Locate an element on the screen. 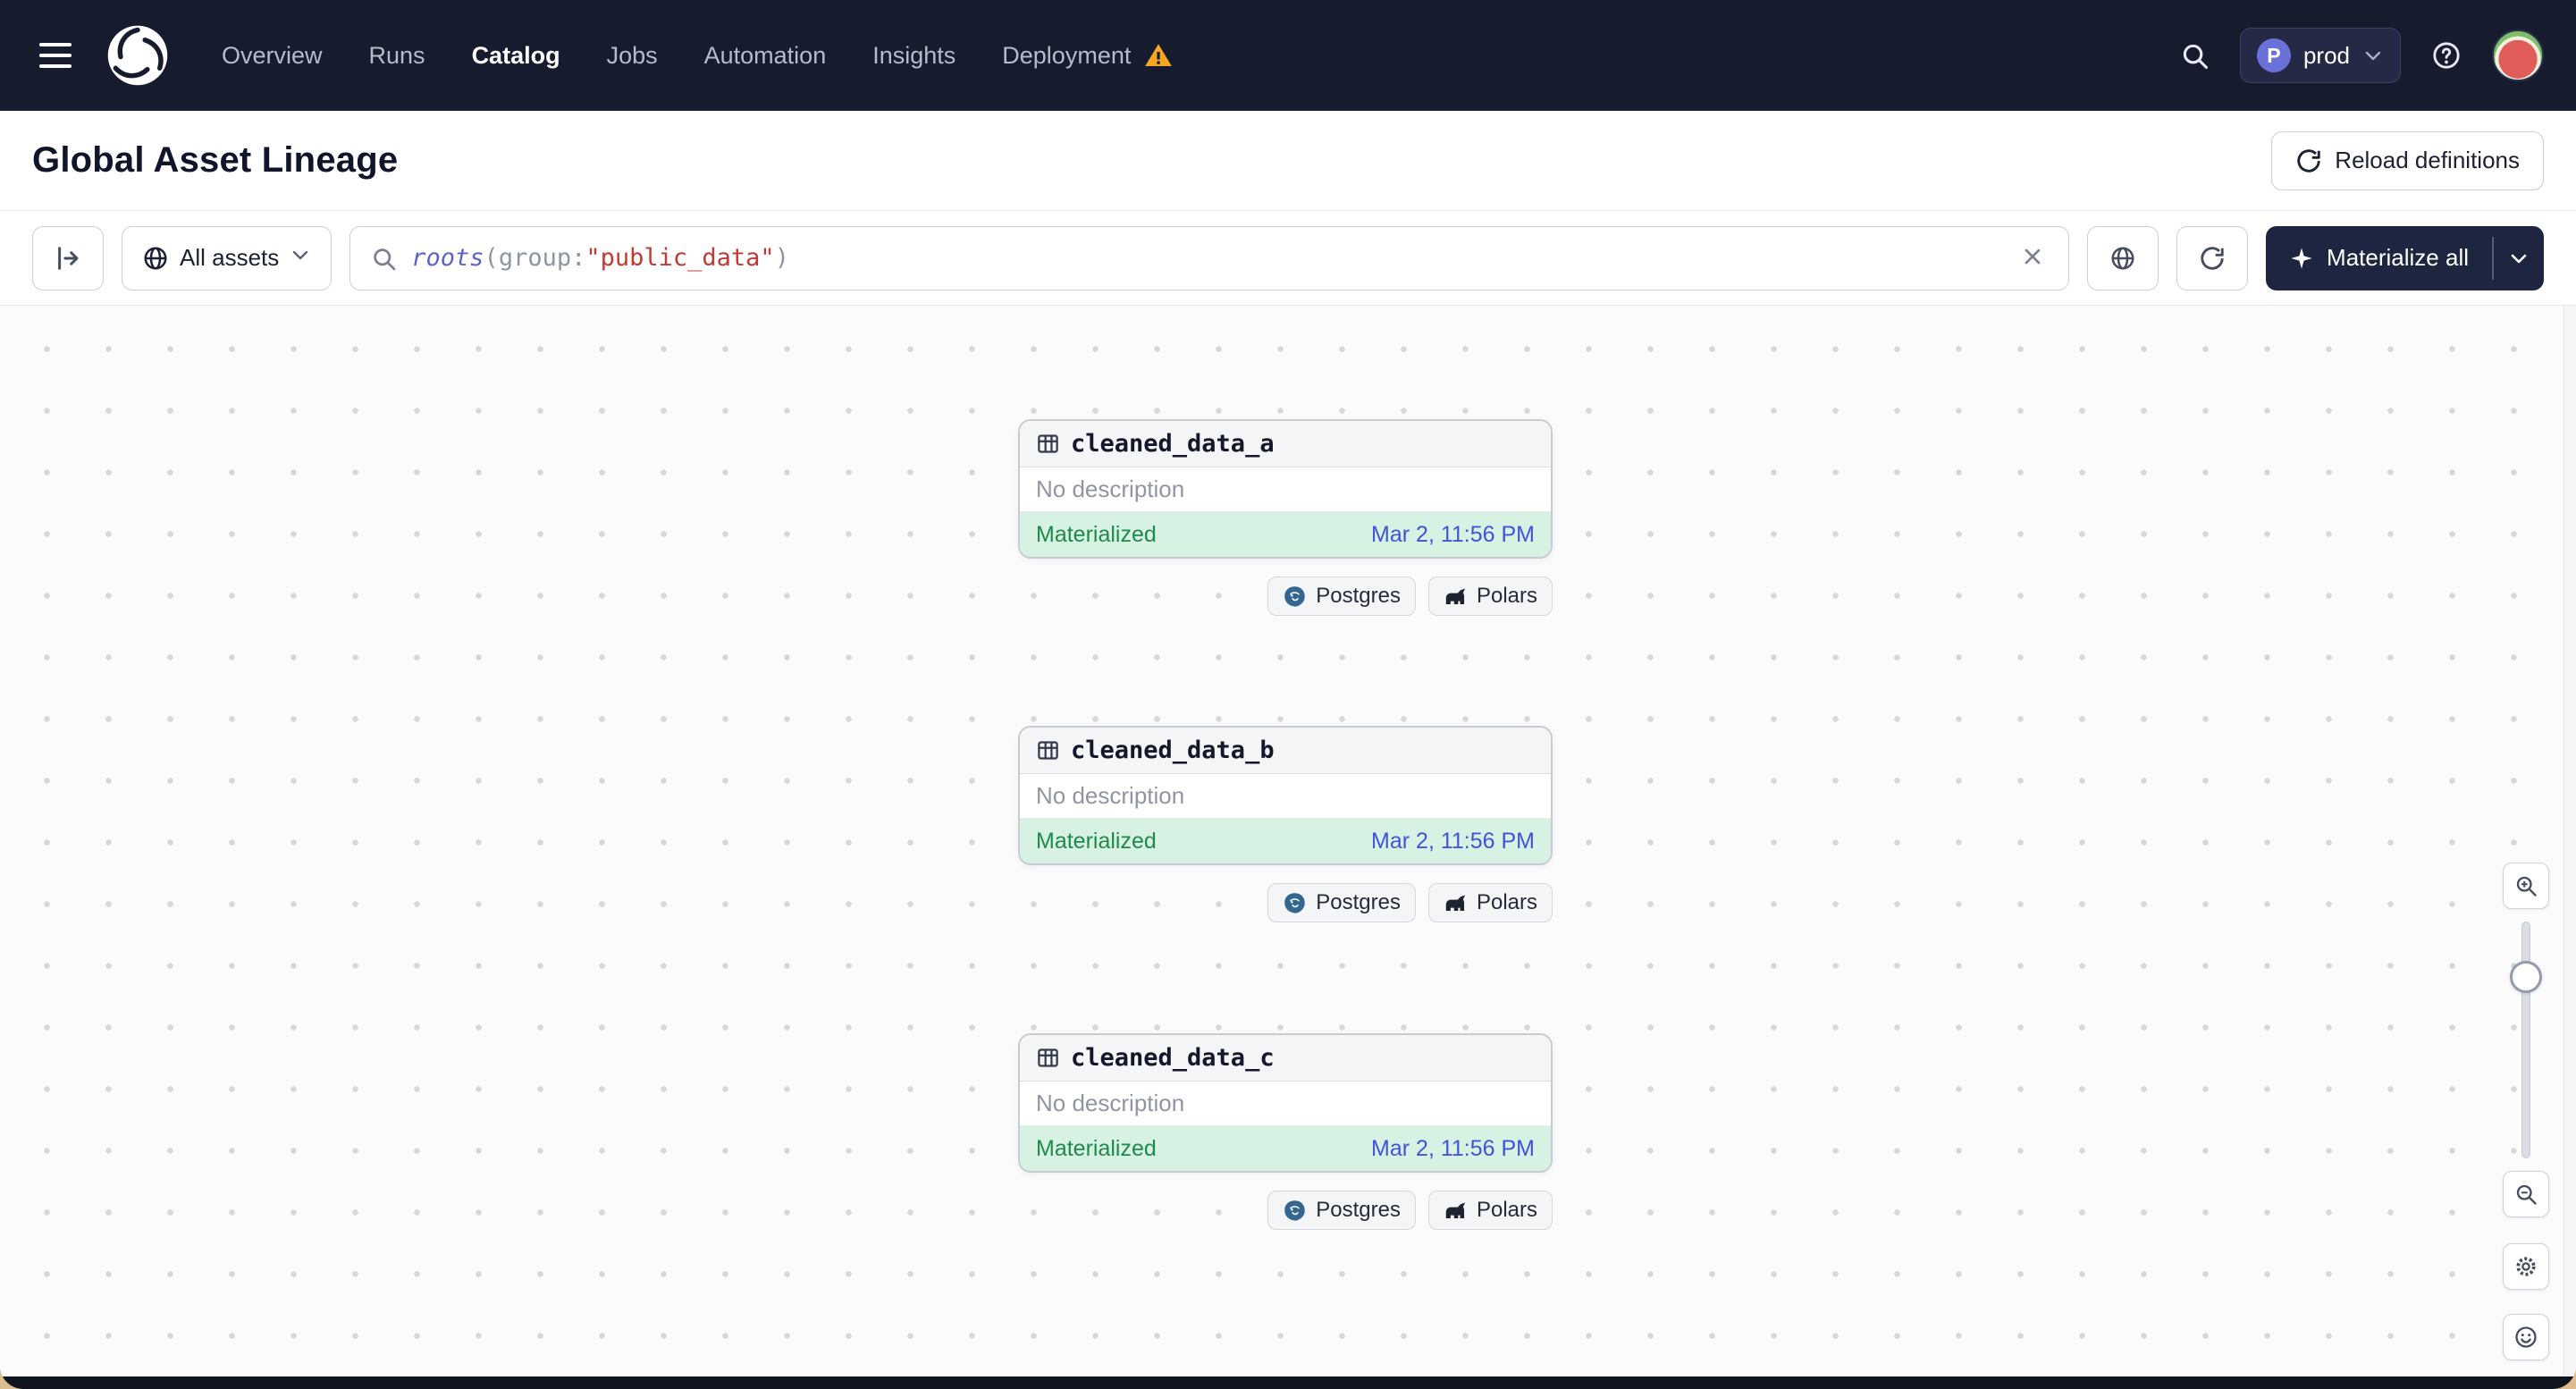 The width and height of the screenshot is (2576, 1389). zoom-slider-track is located at coordinates (2526, 1040).